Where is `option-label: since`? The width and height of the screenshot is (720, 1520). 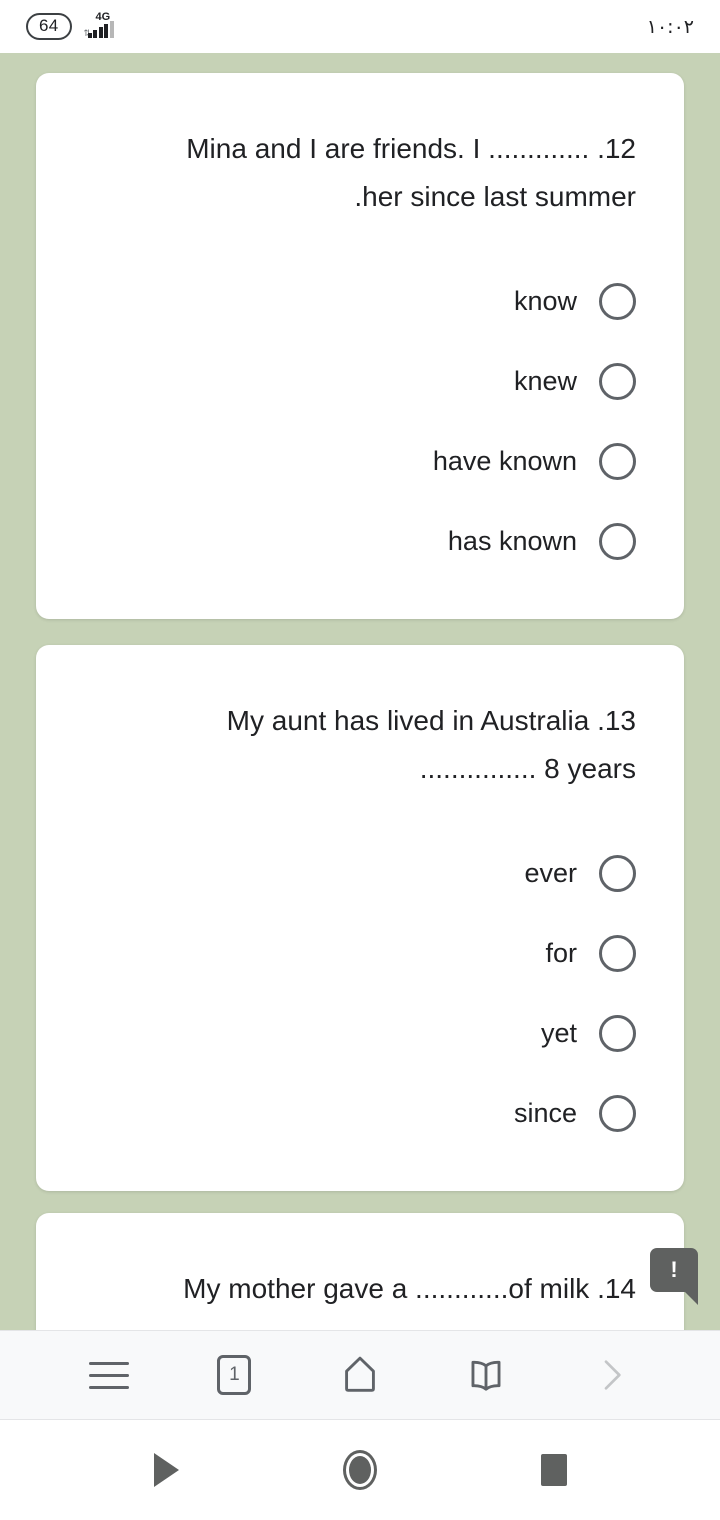 option-label: since is located at coordinates (545, 1113).